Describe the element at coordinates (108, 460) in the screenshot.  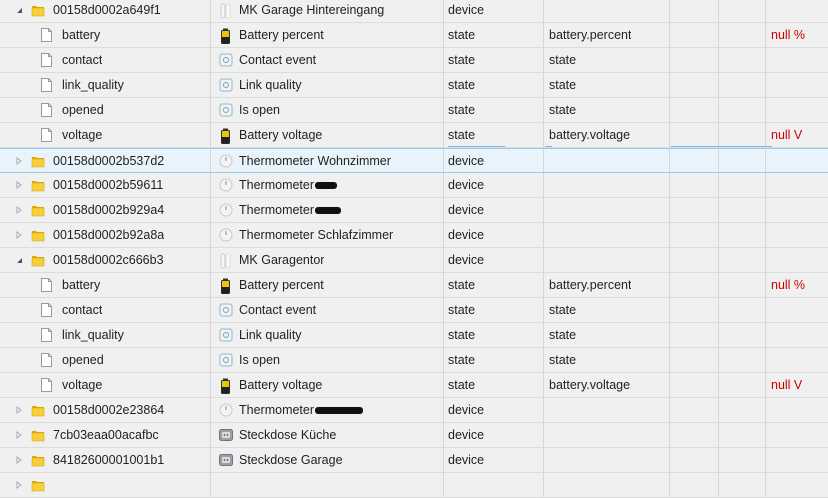
I see `object-id: 84182600001001b1` at that location.